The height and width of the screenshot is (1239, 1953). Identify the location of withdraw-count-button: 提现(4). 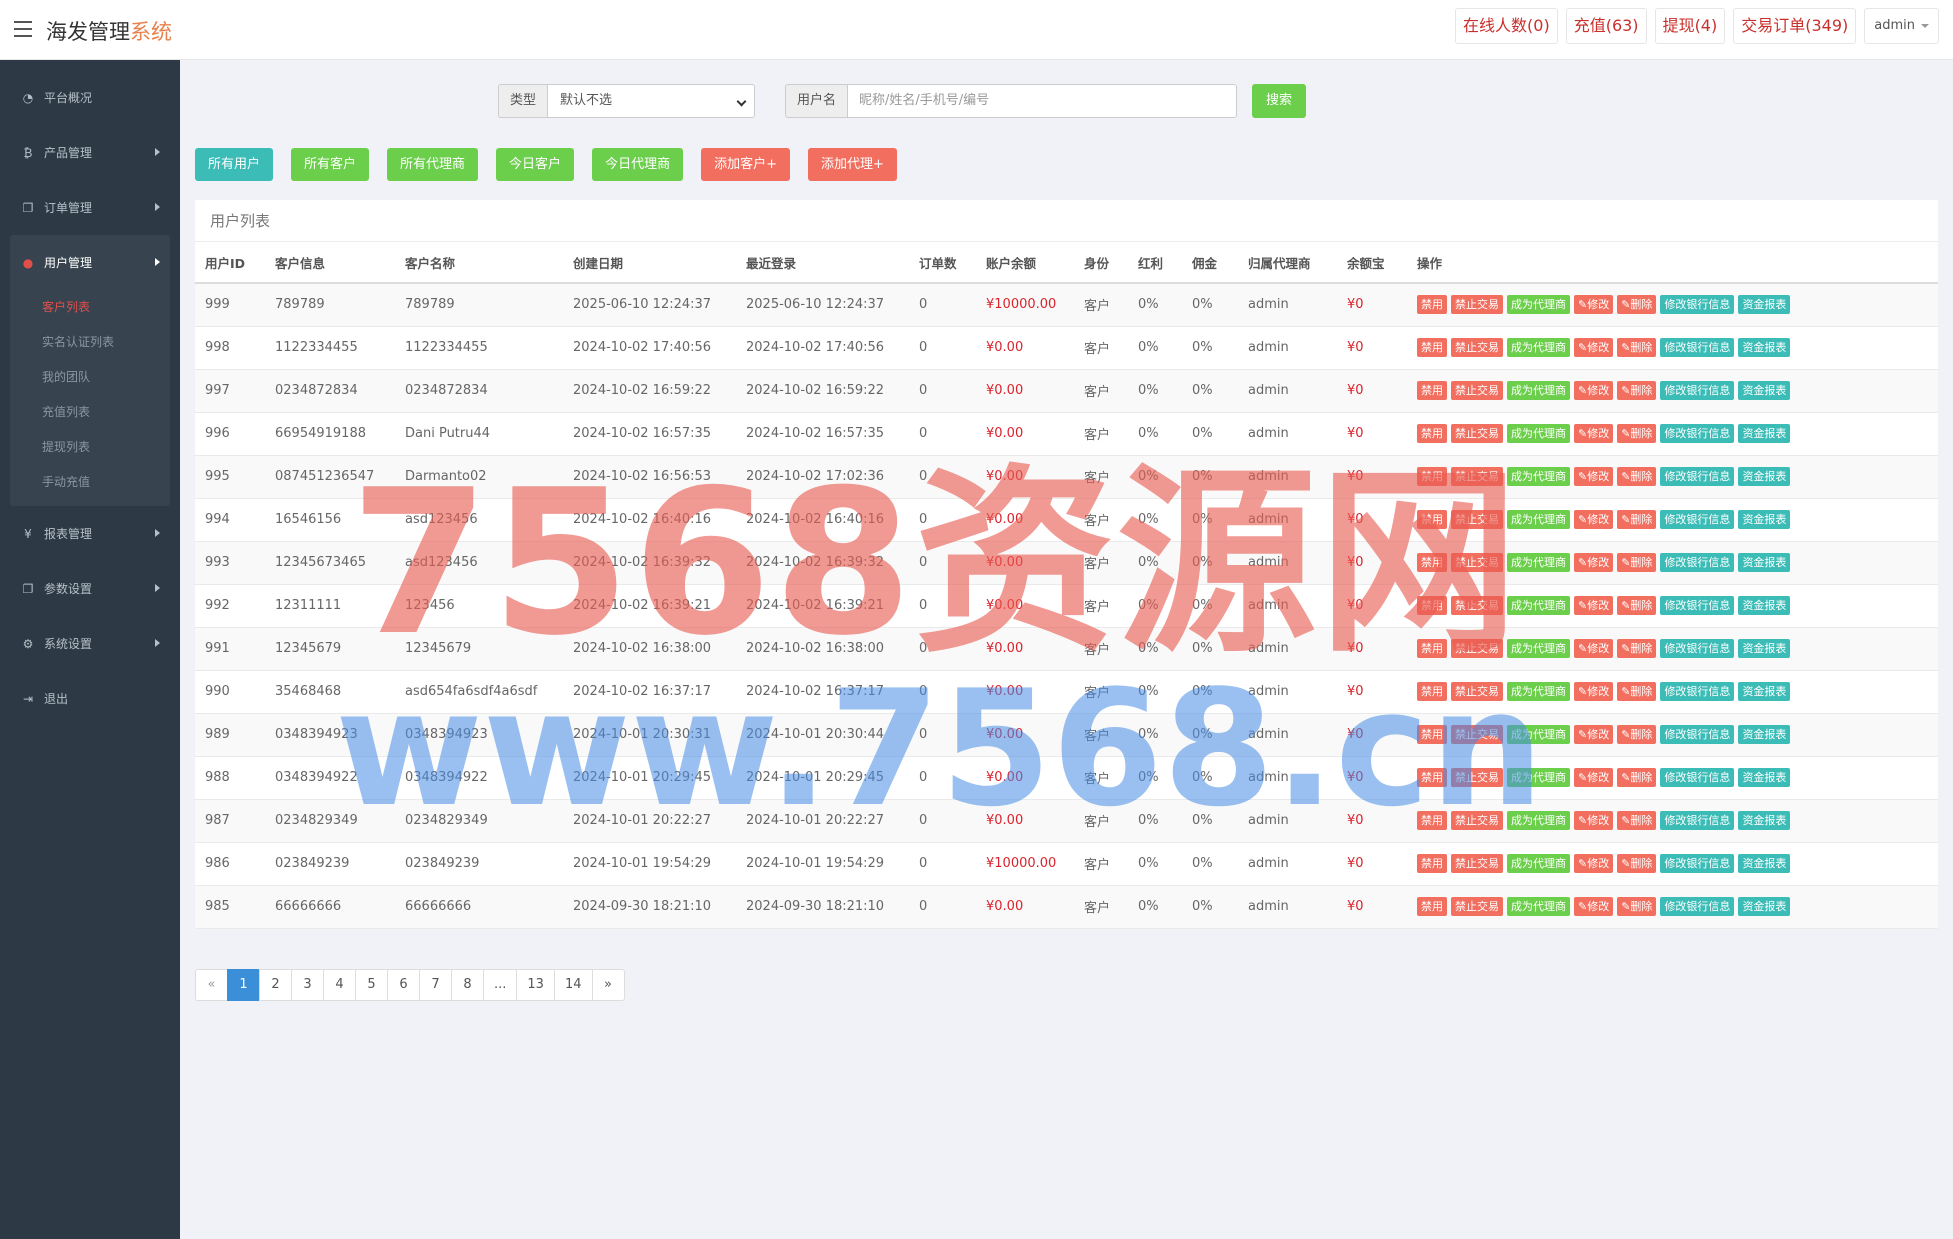
(1690, 26).